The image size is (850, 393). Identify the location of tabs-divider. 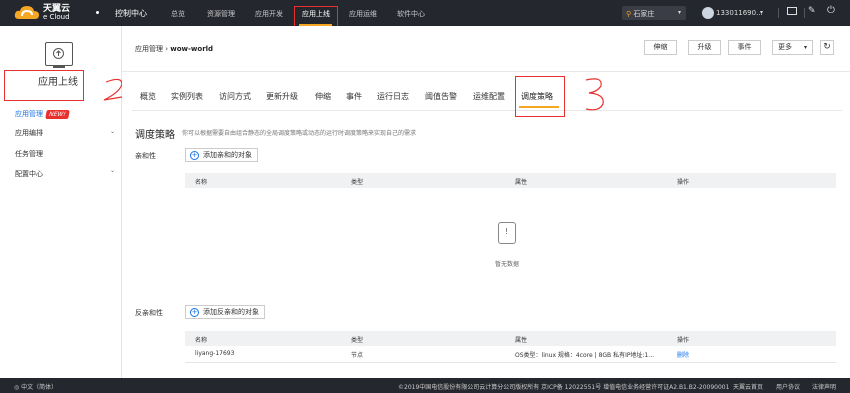
(487, 110).